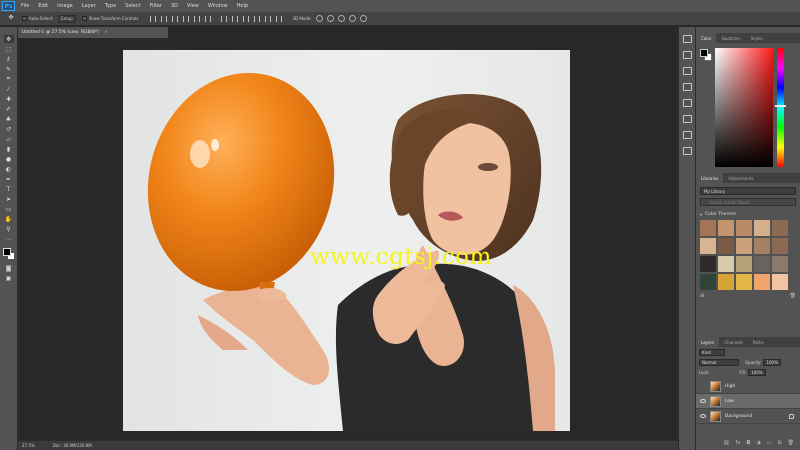  I want to click on menu-edit: Edit, so click(43, 6).